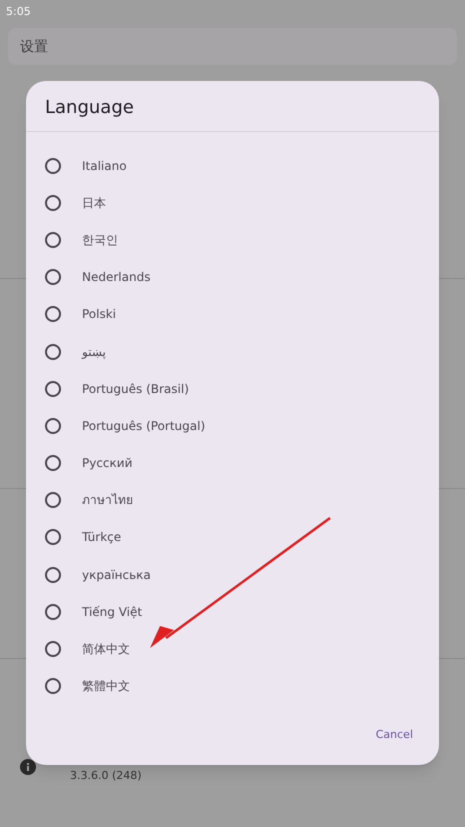 The height and width of the screenshot is (827, 465). What do you see at coordinates (94, 352) in the screenshot?
I see `language-label: پښتو` at bounding box center [94, 352].